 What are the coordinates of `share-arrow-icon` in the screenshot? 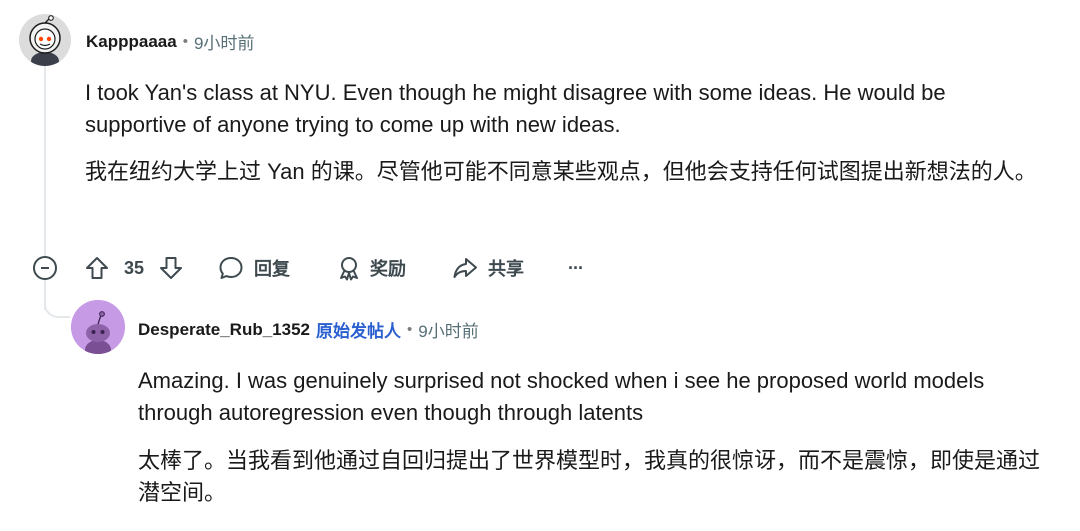 It's located at (465, 268).